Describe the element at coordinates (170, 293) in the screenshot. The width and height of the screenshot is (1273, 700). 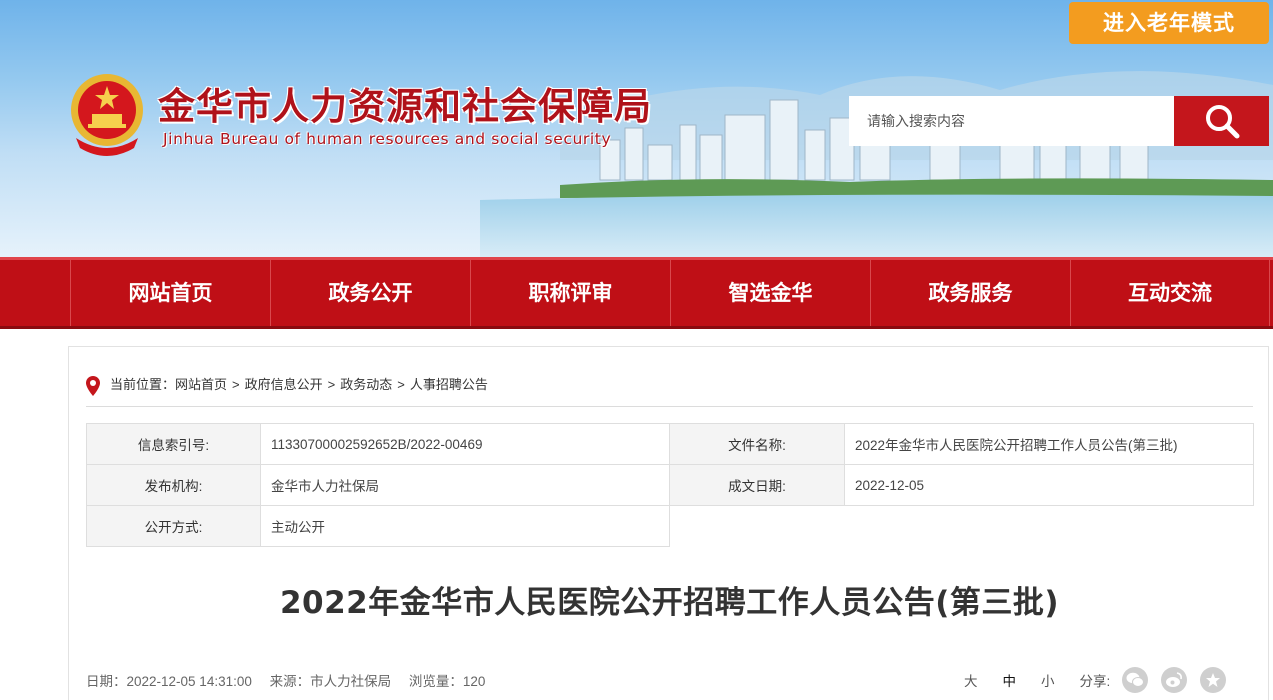
I see `nav-item-home: 网站首页` at that location.